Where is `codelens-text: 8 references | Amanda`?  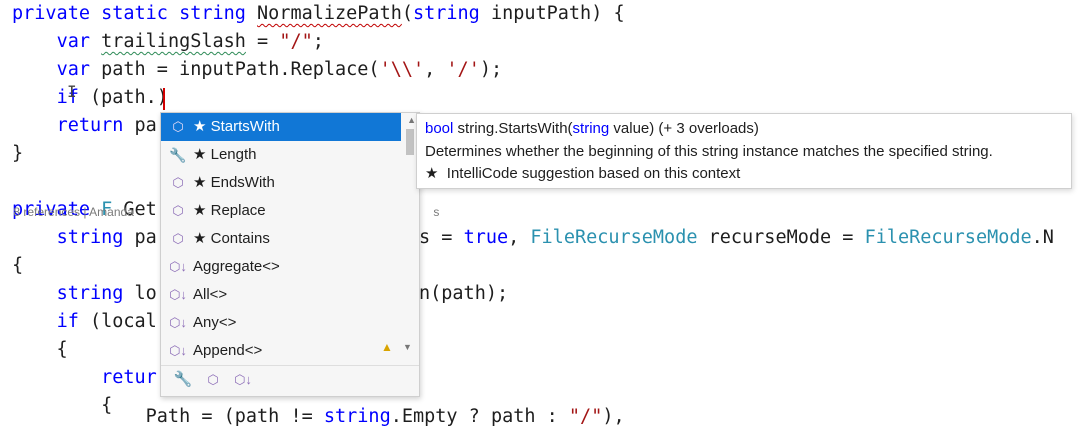
codelens-text: 8 references | Amanda is located at coordinates (73, 212).